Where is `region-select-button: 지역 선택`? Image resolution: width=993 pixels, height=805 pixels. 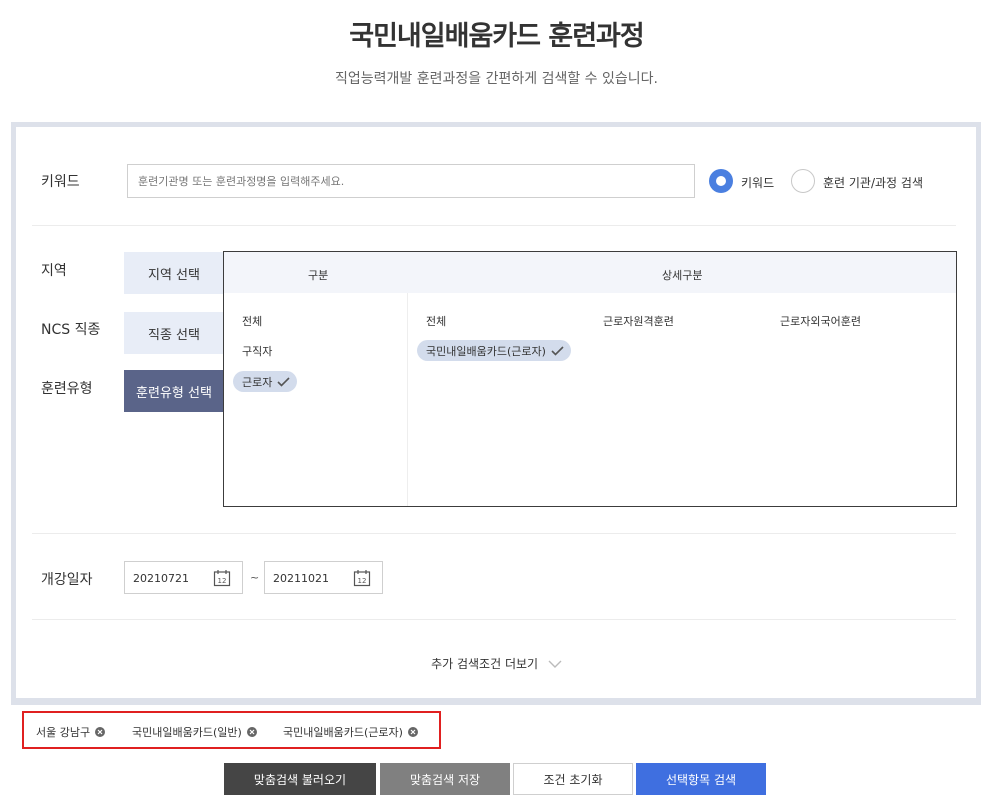 region-select-button: 지역 선택 is located at coordinates (174, 273).